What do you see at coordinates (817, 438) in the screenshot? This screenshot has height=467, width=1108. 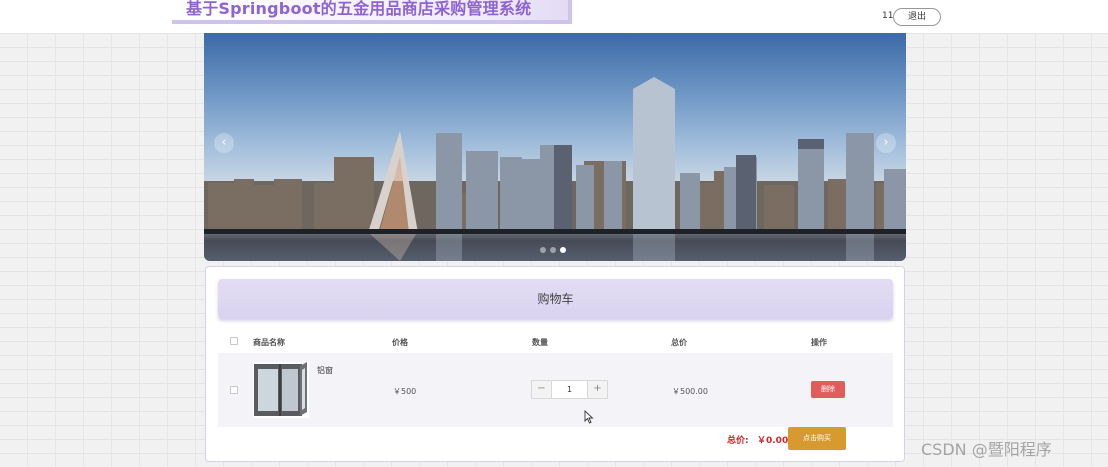 I see `buy-button: 点击购买` at bounding box center [817, 438].